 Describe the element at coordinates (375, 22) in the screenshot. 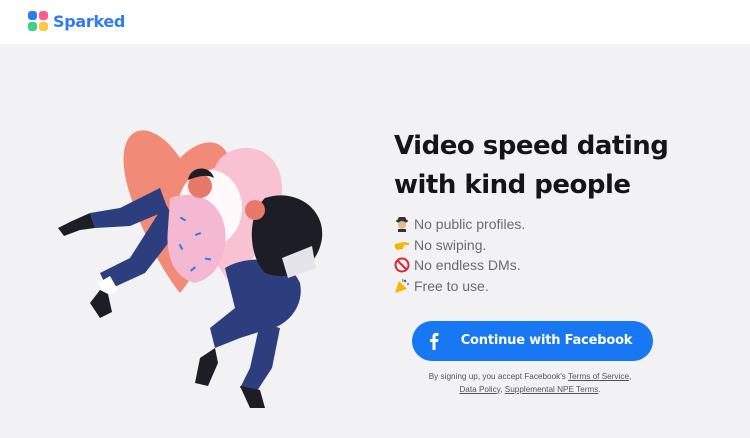

I see `top-navigation-bar: Sparked` at that location.